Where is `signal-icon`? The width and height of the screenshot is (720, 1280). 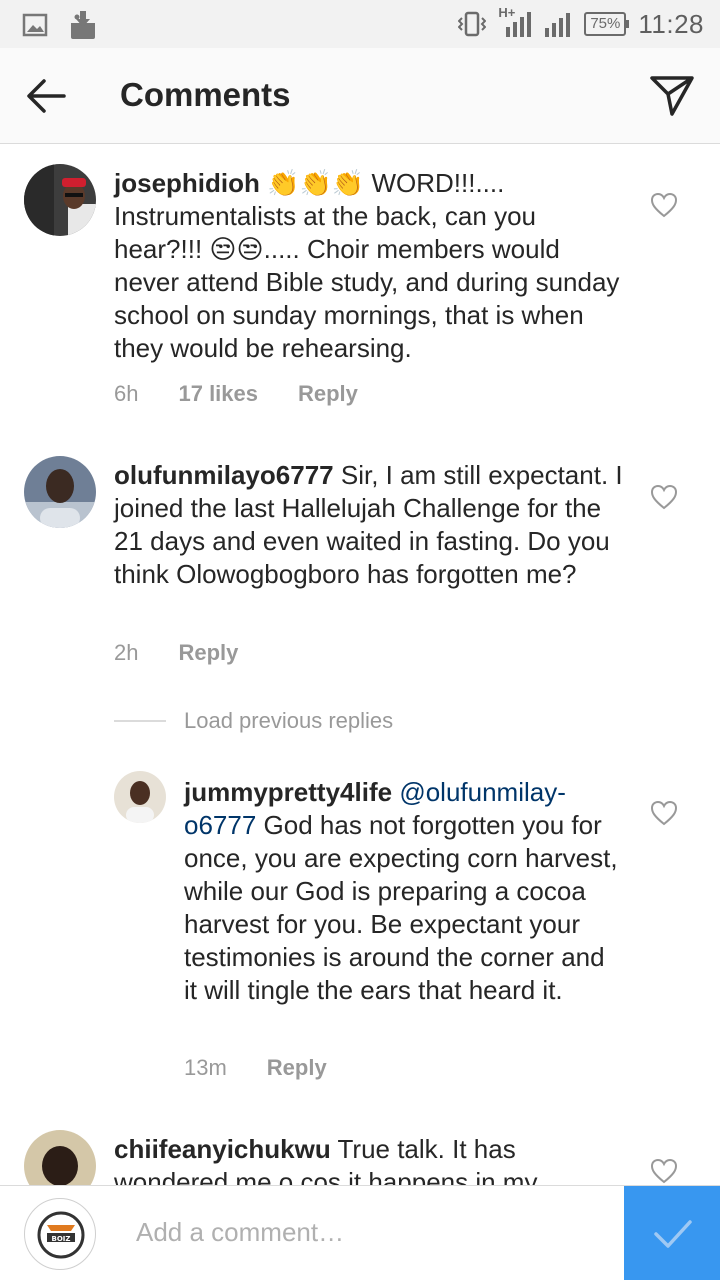
signal-icon is located at coordinates (558, 25).